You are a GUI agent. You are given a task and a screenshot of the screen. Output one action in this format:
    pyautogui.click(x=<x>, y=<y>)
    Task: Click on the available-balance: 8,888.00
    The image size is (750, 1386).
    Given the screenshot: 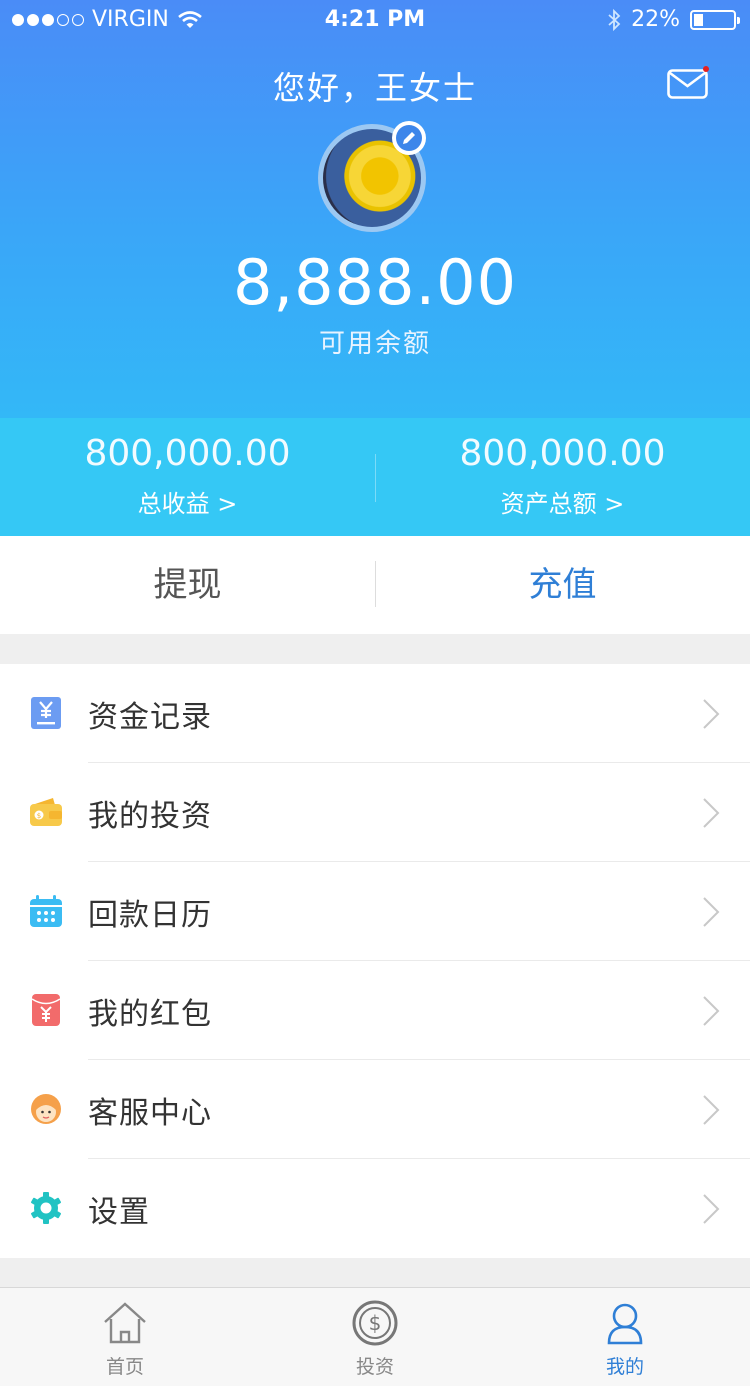 What is the action you would take?
    pyautogui.click(x=375, y=282)
    